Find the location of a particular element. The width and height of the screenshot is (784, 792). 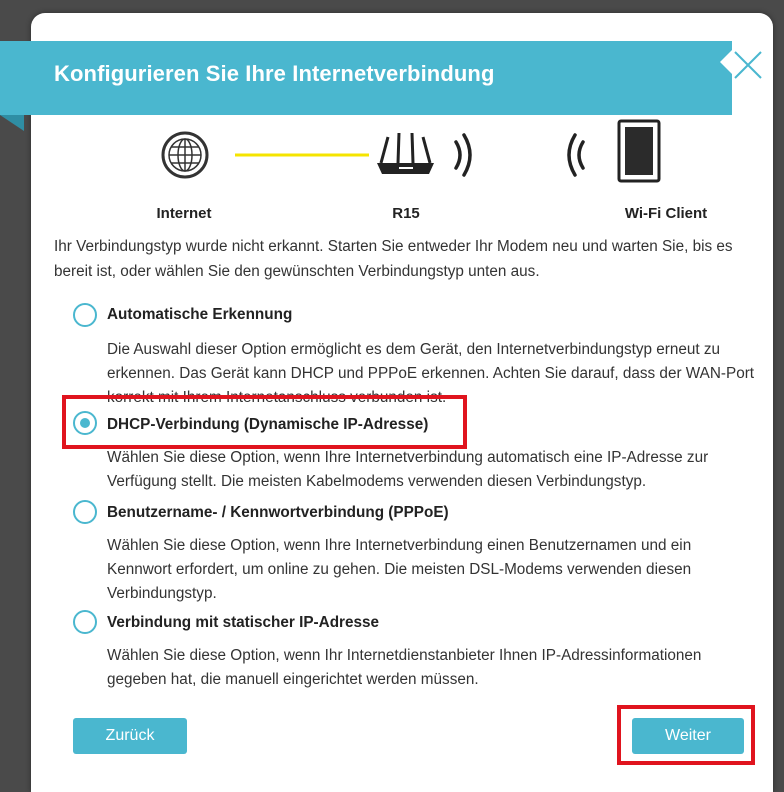

radio-static-ip is located at coordinates (85, 622).